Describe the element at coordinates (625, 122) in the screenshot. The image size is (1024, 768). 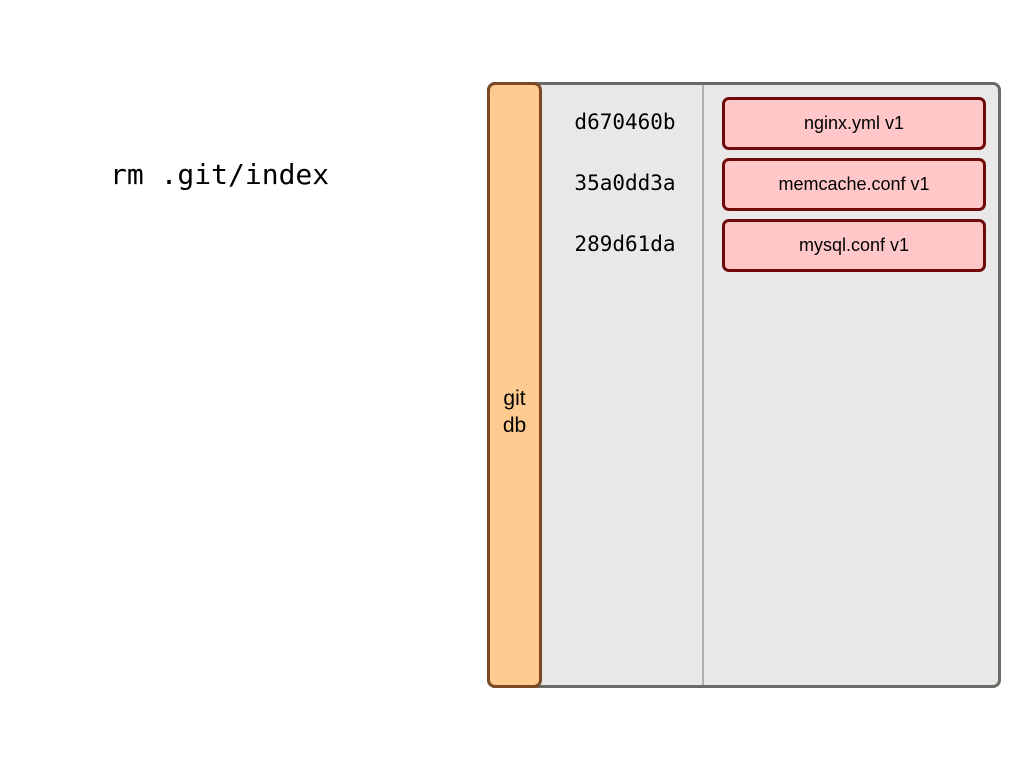
I see `object-hash: d670460b` at that location.